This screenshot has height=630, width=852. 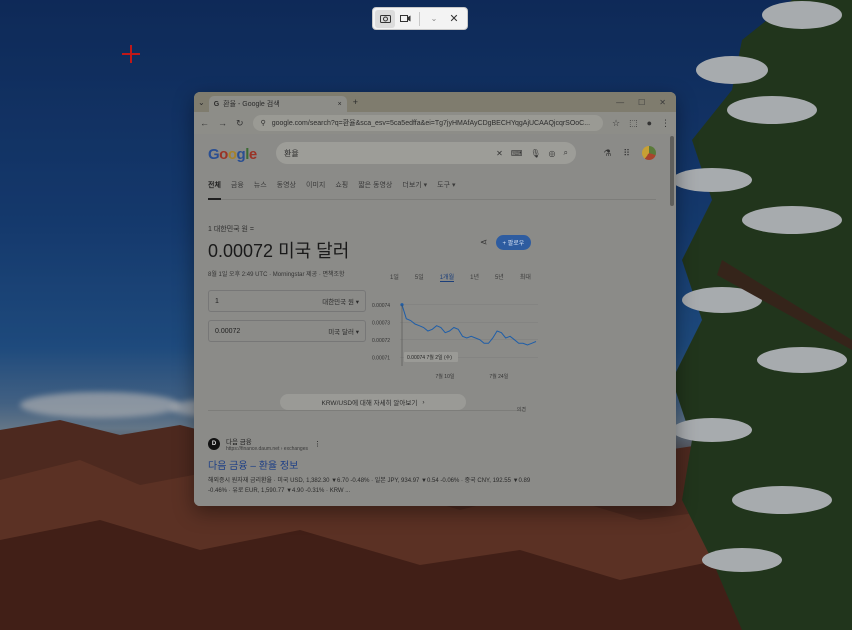 I want to click on tab-list-chevron-icon: ⌄, so click(x=201, y=102).